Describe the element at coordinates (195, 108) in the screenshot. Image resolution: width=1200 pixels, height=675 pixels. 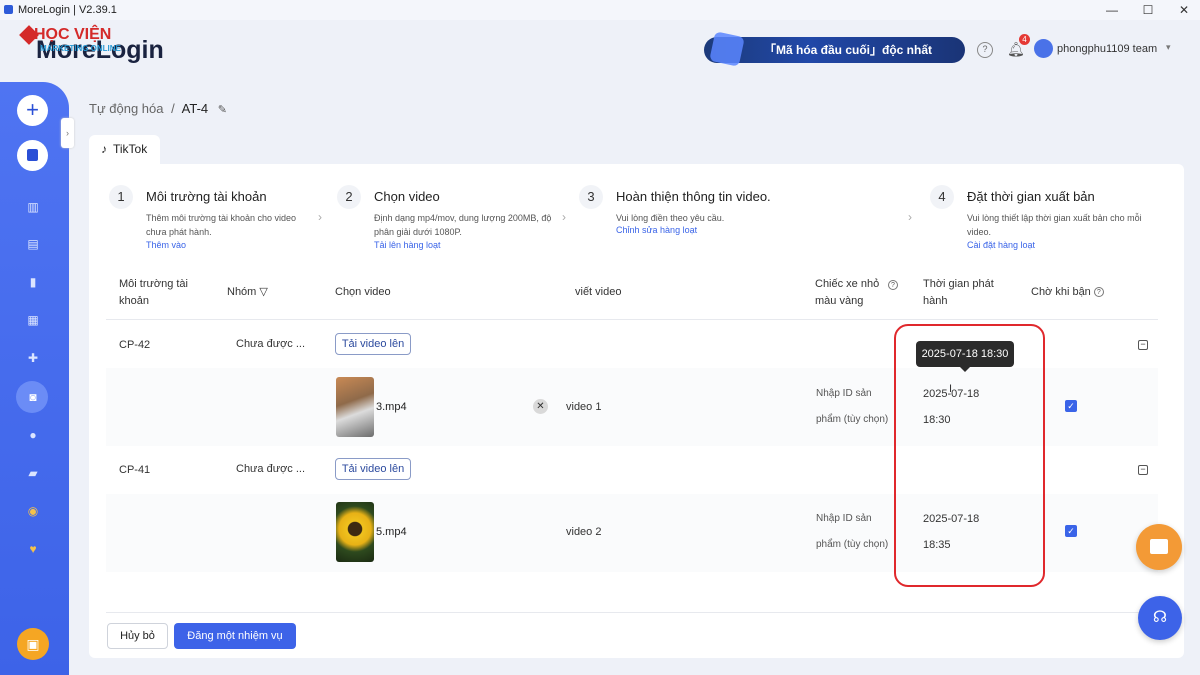
I see `breadcrumb-current: AT-4` at that location.